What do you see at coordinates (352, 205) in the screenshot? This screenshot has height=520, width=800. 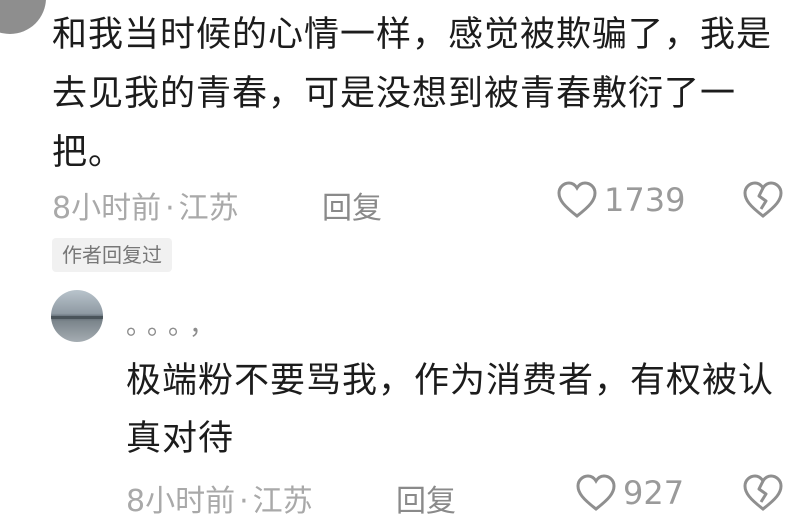 I see `comment-reply-button: 回复` at bounding box center [352, 205].